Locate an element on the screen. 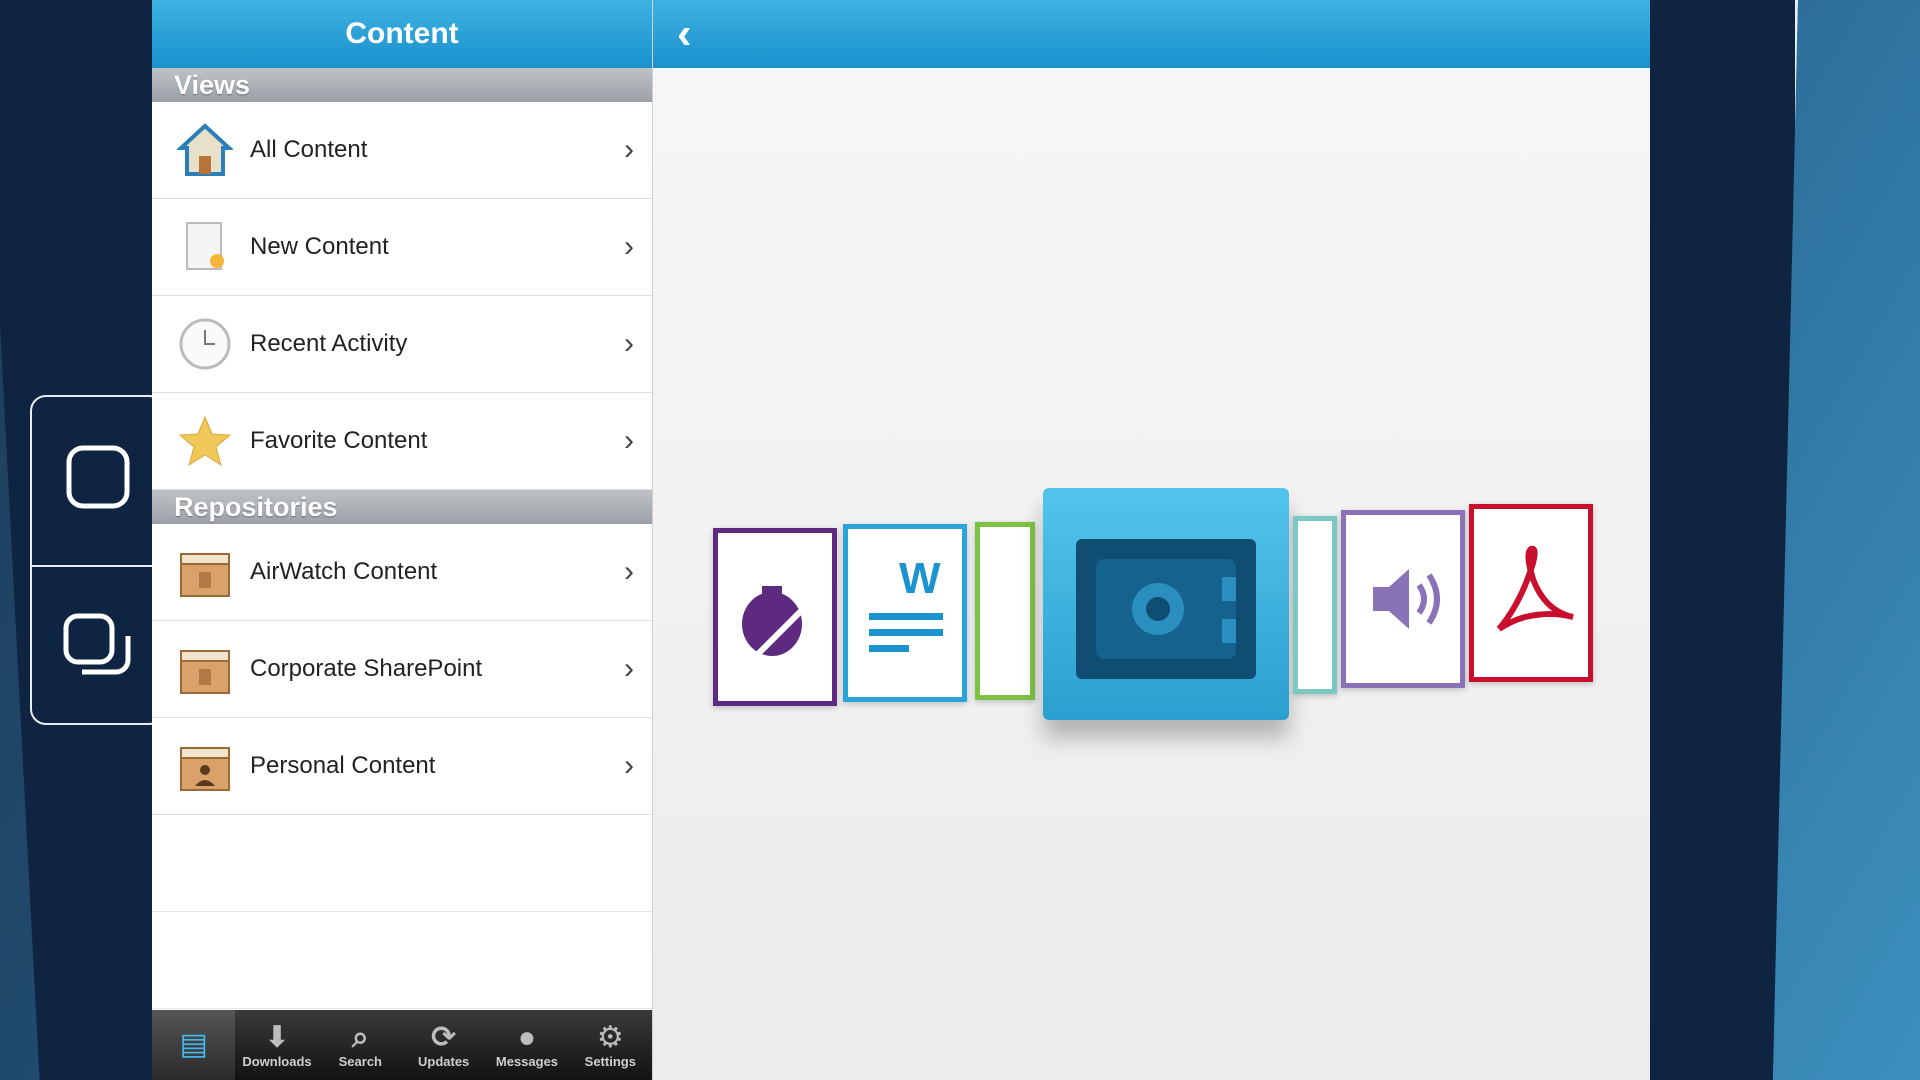 This screenshot has height=1080, width=1920. overlapping-squares-icon is located at coordinates (96, 644).